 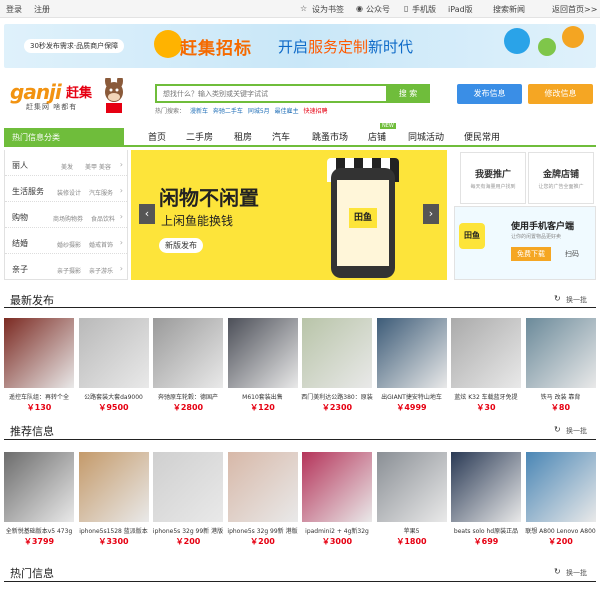 I want to click on slider-prev-button: ‹, so click(x=147, y=214).